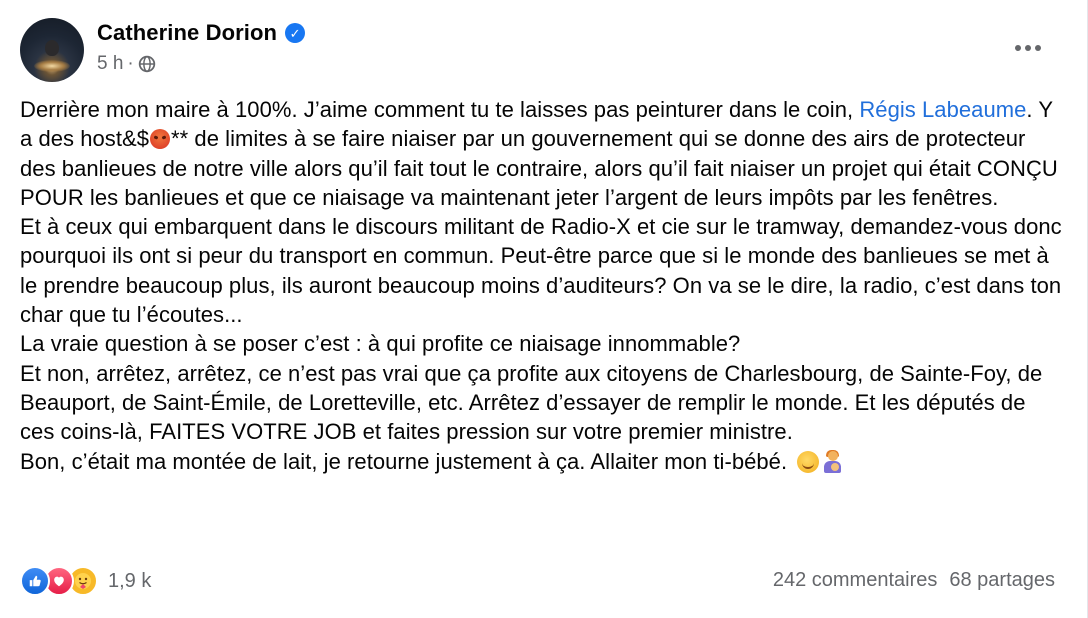 Image resolution: width=1088 pixels, height=618 pixels. What do you see at coordinates (52, 66) in the screenshot?
I see `avatar-photo-light` at bounding box center [52, 66].